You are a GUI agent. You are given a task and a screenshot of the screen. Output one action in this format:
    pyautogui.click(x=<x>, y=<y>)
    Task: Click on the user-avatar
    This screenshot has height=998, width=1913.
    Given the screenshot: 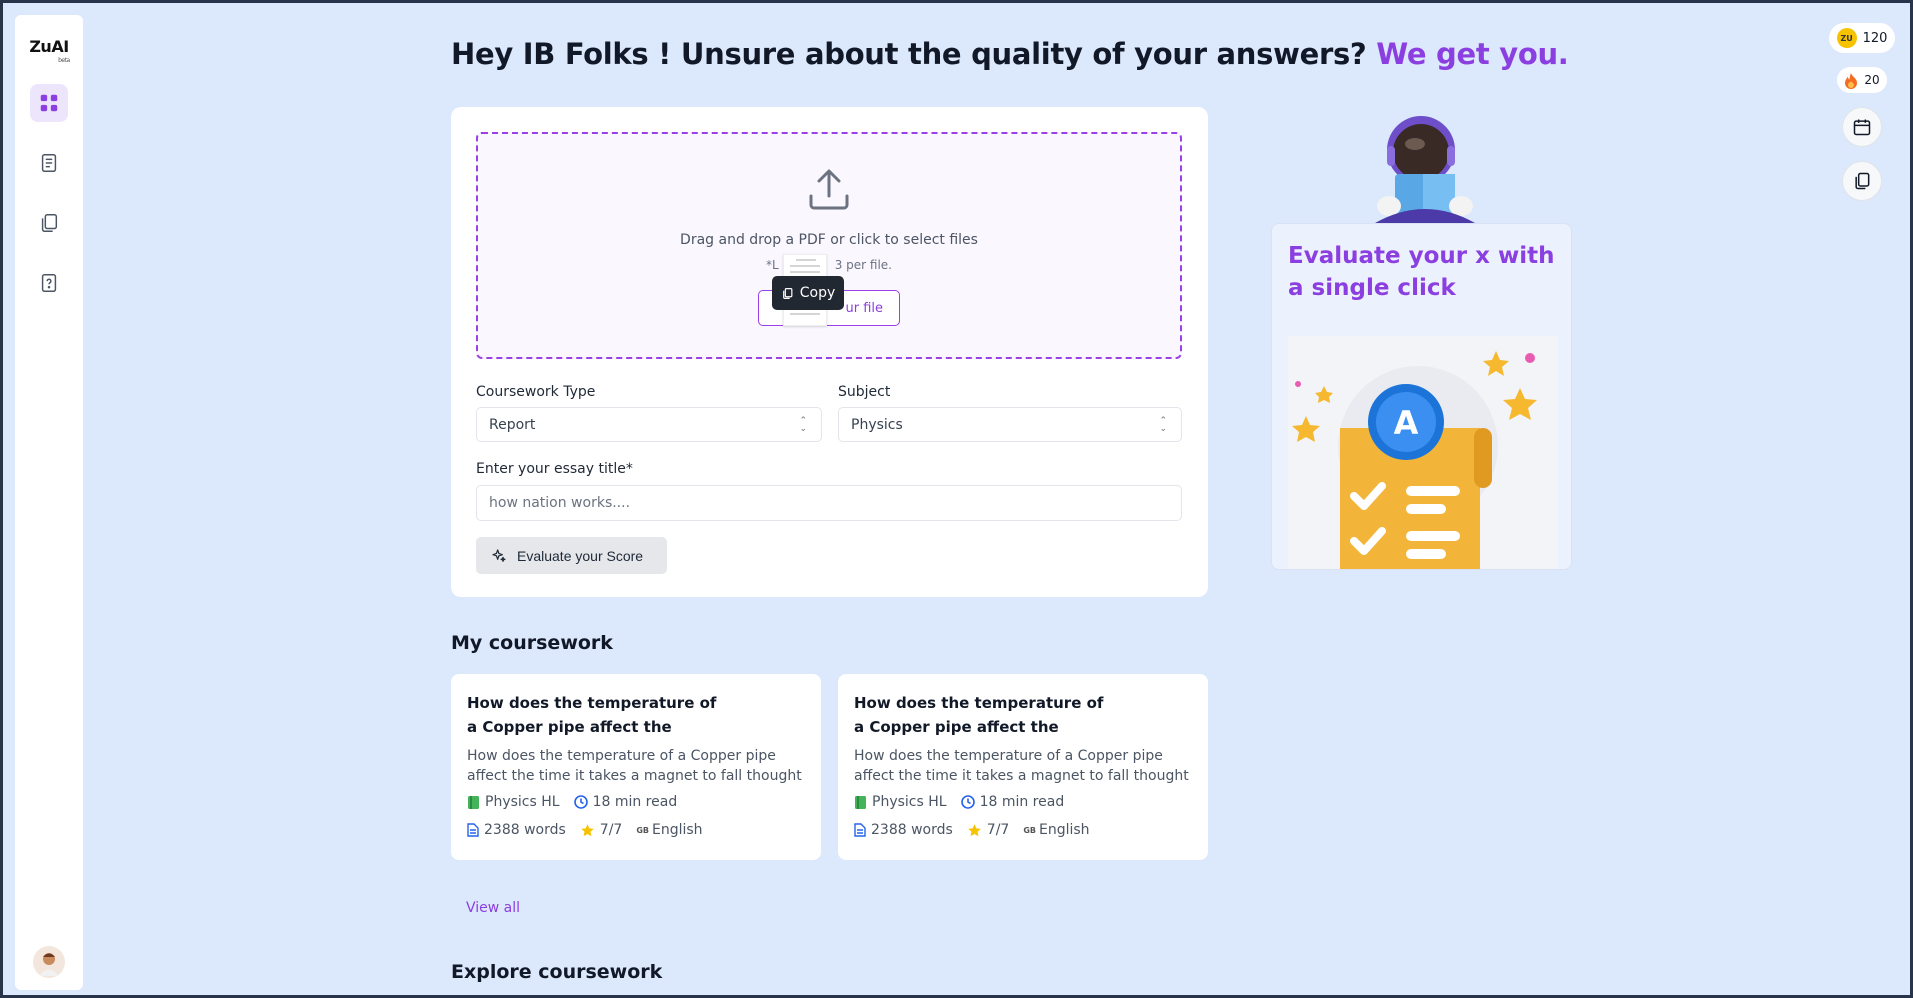 What is the action you would take?
    pyautogui.click(x=49, y=962)
    